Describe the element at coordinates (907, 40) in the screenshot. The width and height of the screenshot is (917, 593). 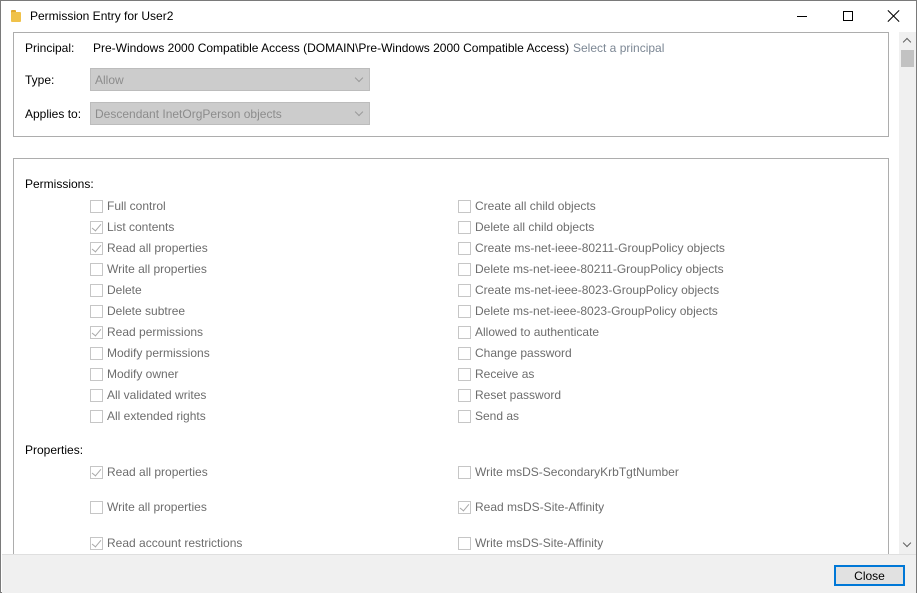
I see `scroll-up-icon` at that location.